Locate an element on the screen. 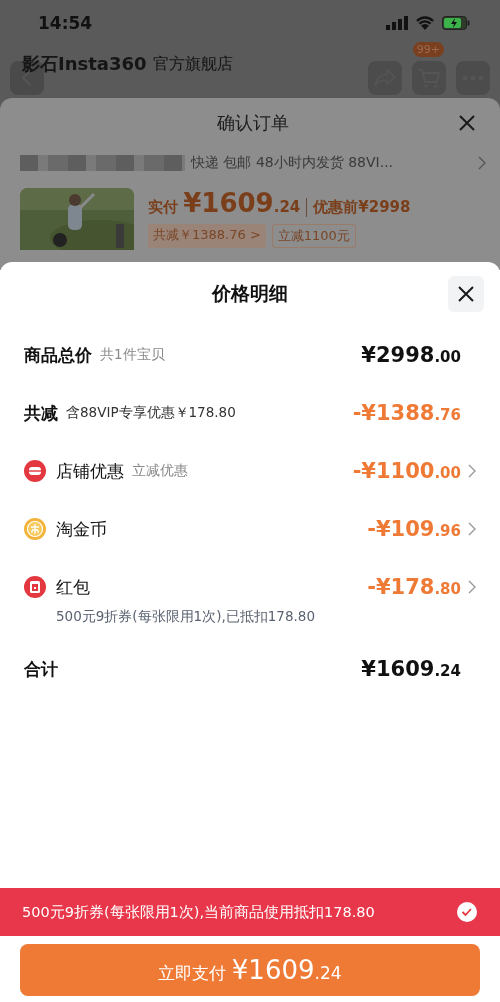 The width and height of the screenshot is (500, 1002). row-label: 商品总价 is located at coordinates (58, 355).